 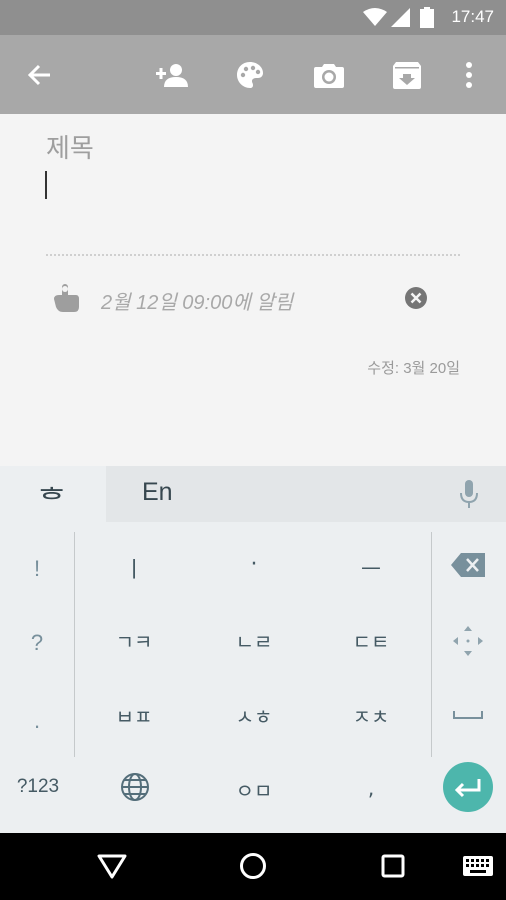 What do you see at coordinates (407, 75) in the screenshot?
I see `archive-icon` at bounding box center [407, 75].